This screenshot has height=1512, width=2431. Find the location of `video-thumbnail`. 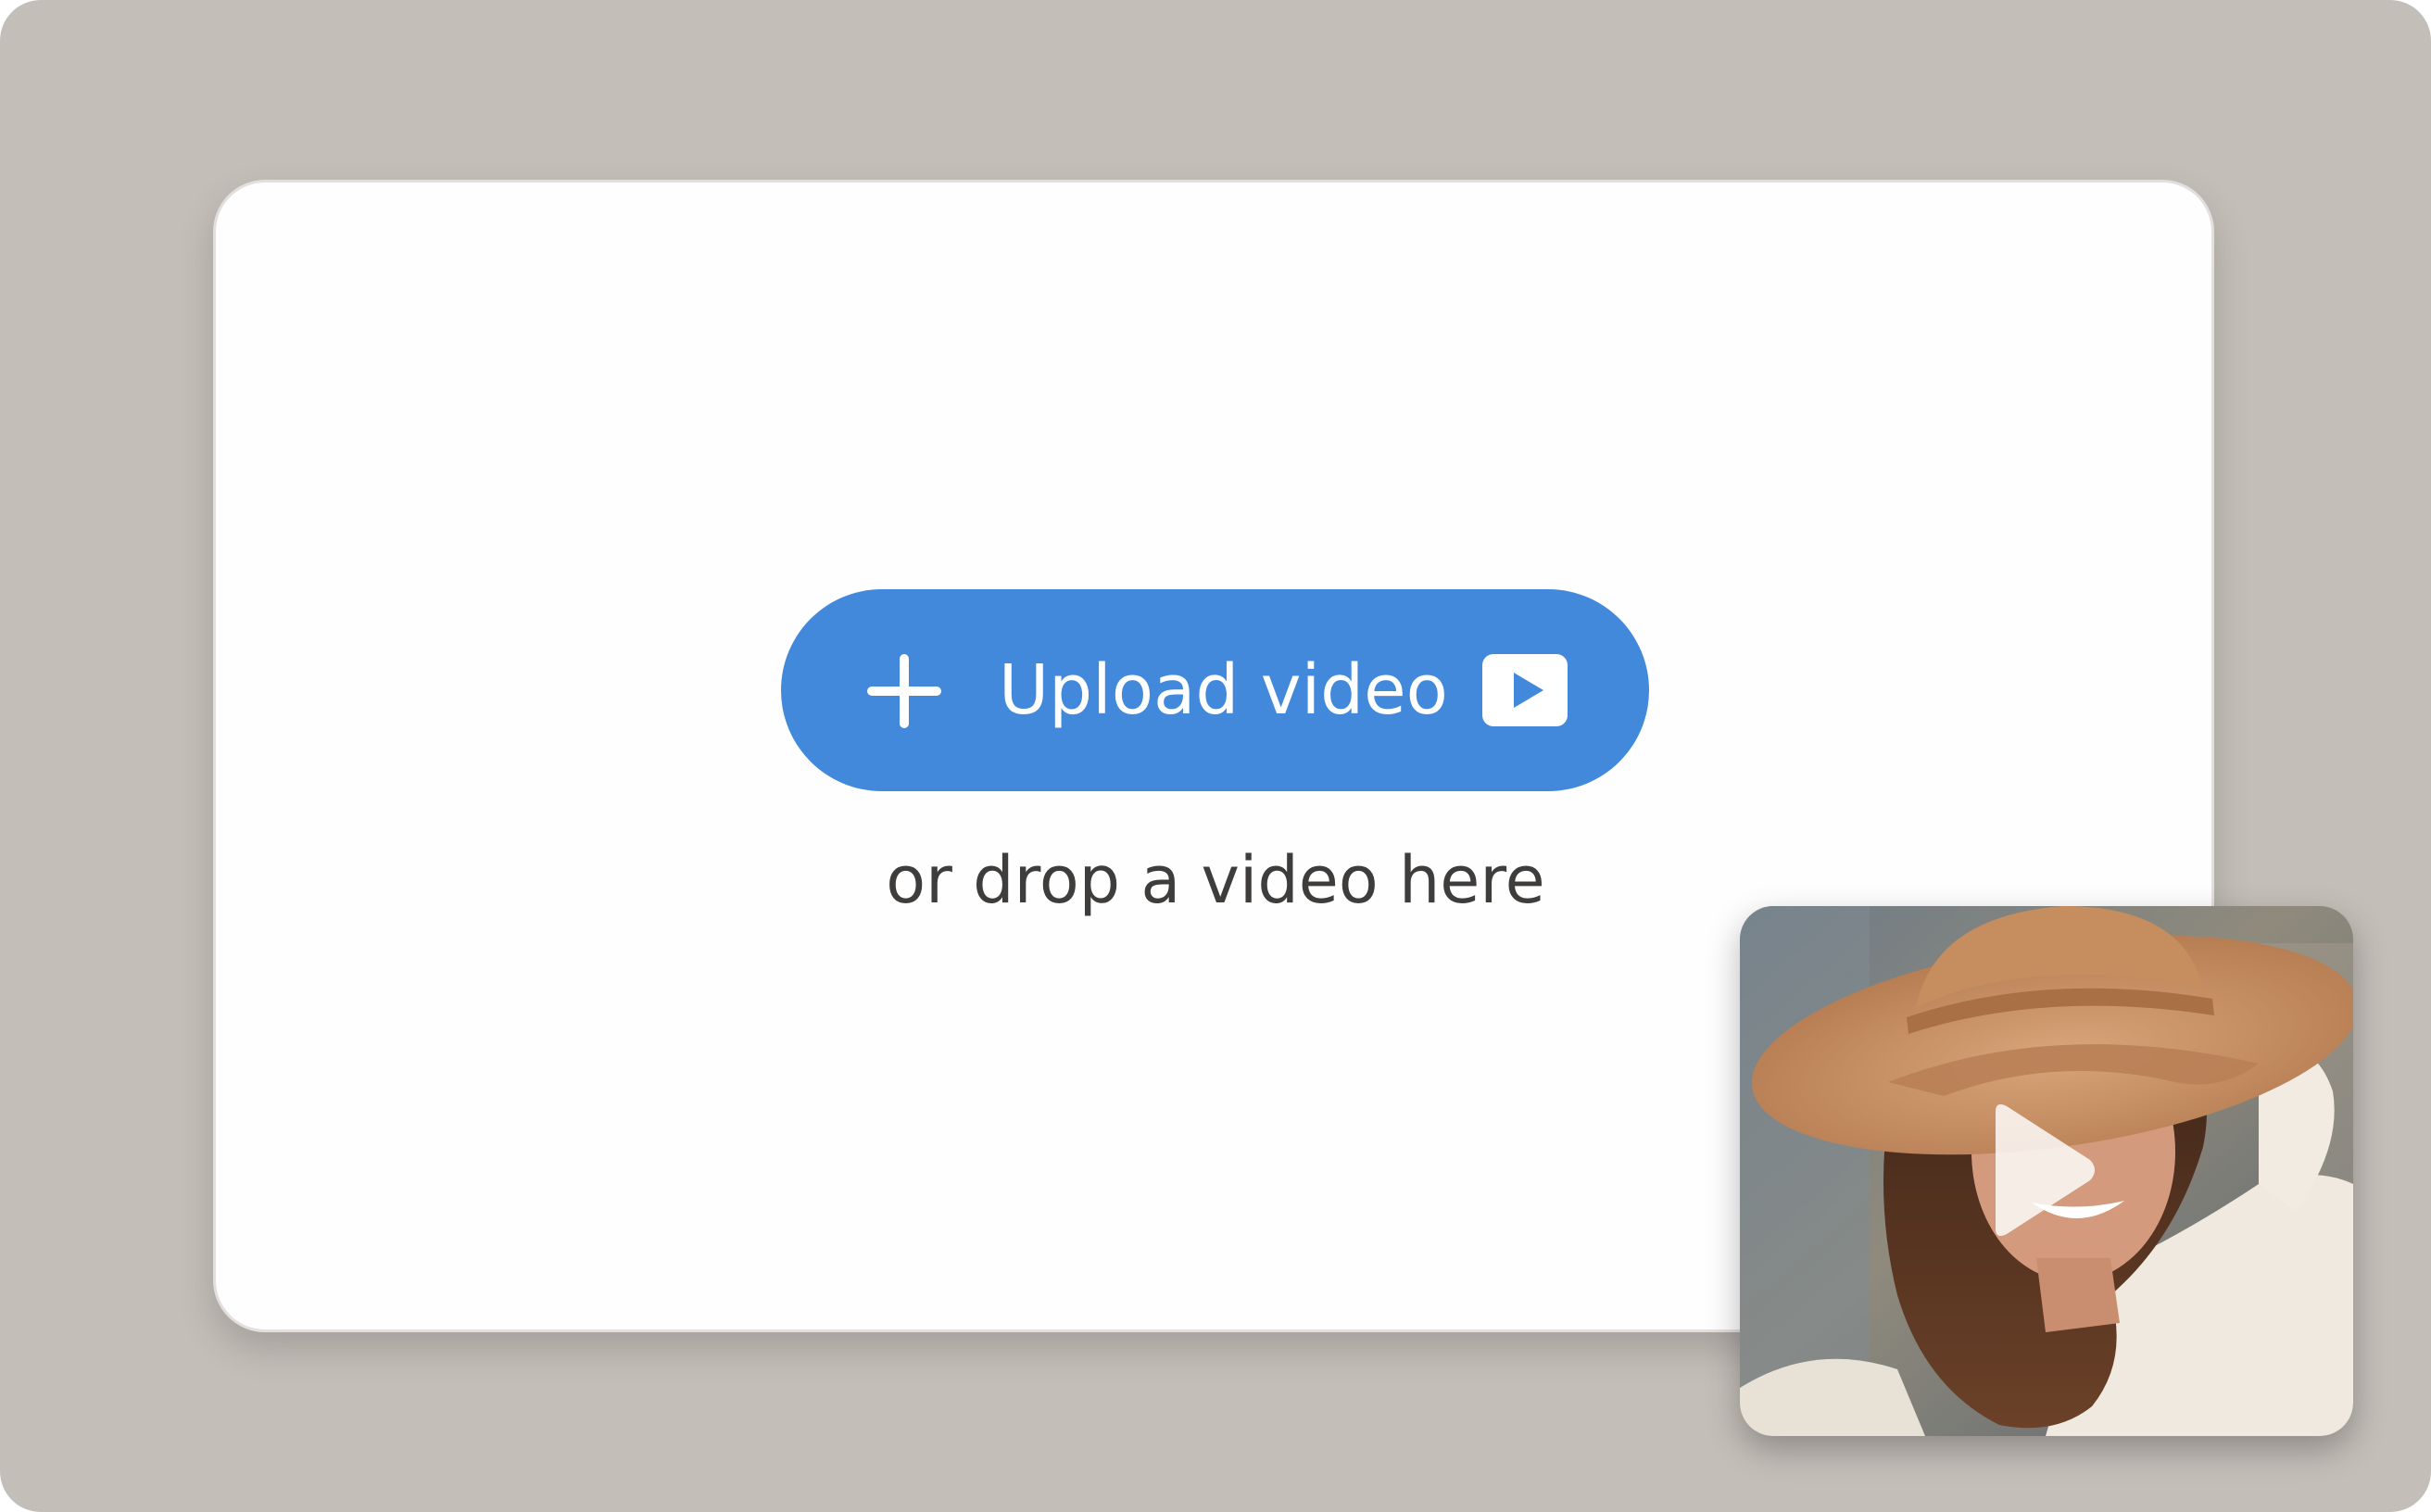

video-thumbnail is located at coordinates (2046, 1171).